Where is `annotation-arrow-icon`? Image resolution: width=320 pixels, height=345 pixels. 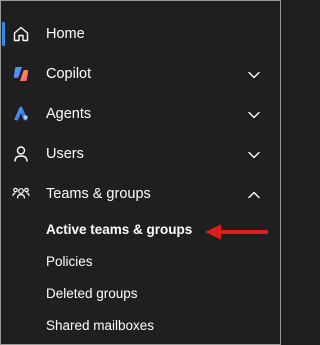
annotation-arrow-icon is located at coordinates (237, 232).